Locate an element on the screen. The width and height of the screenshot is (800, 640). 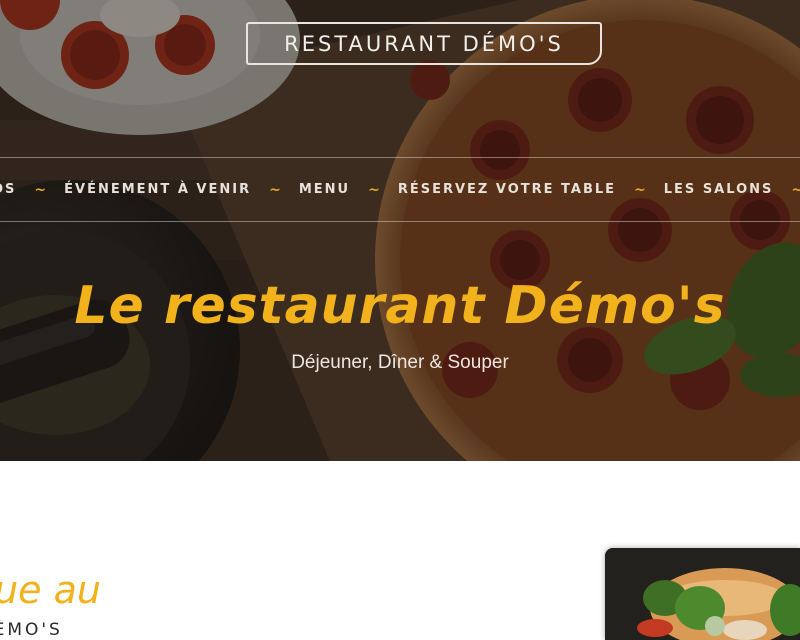
nav-item-partial-left: OS is located at coordinates (8, 189).